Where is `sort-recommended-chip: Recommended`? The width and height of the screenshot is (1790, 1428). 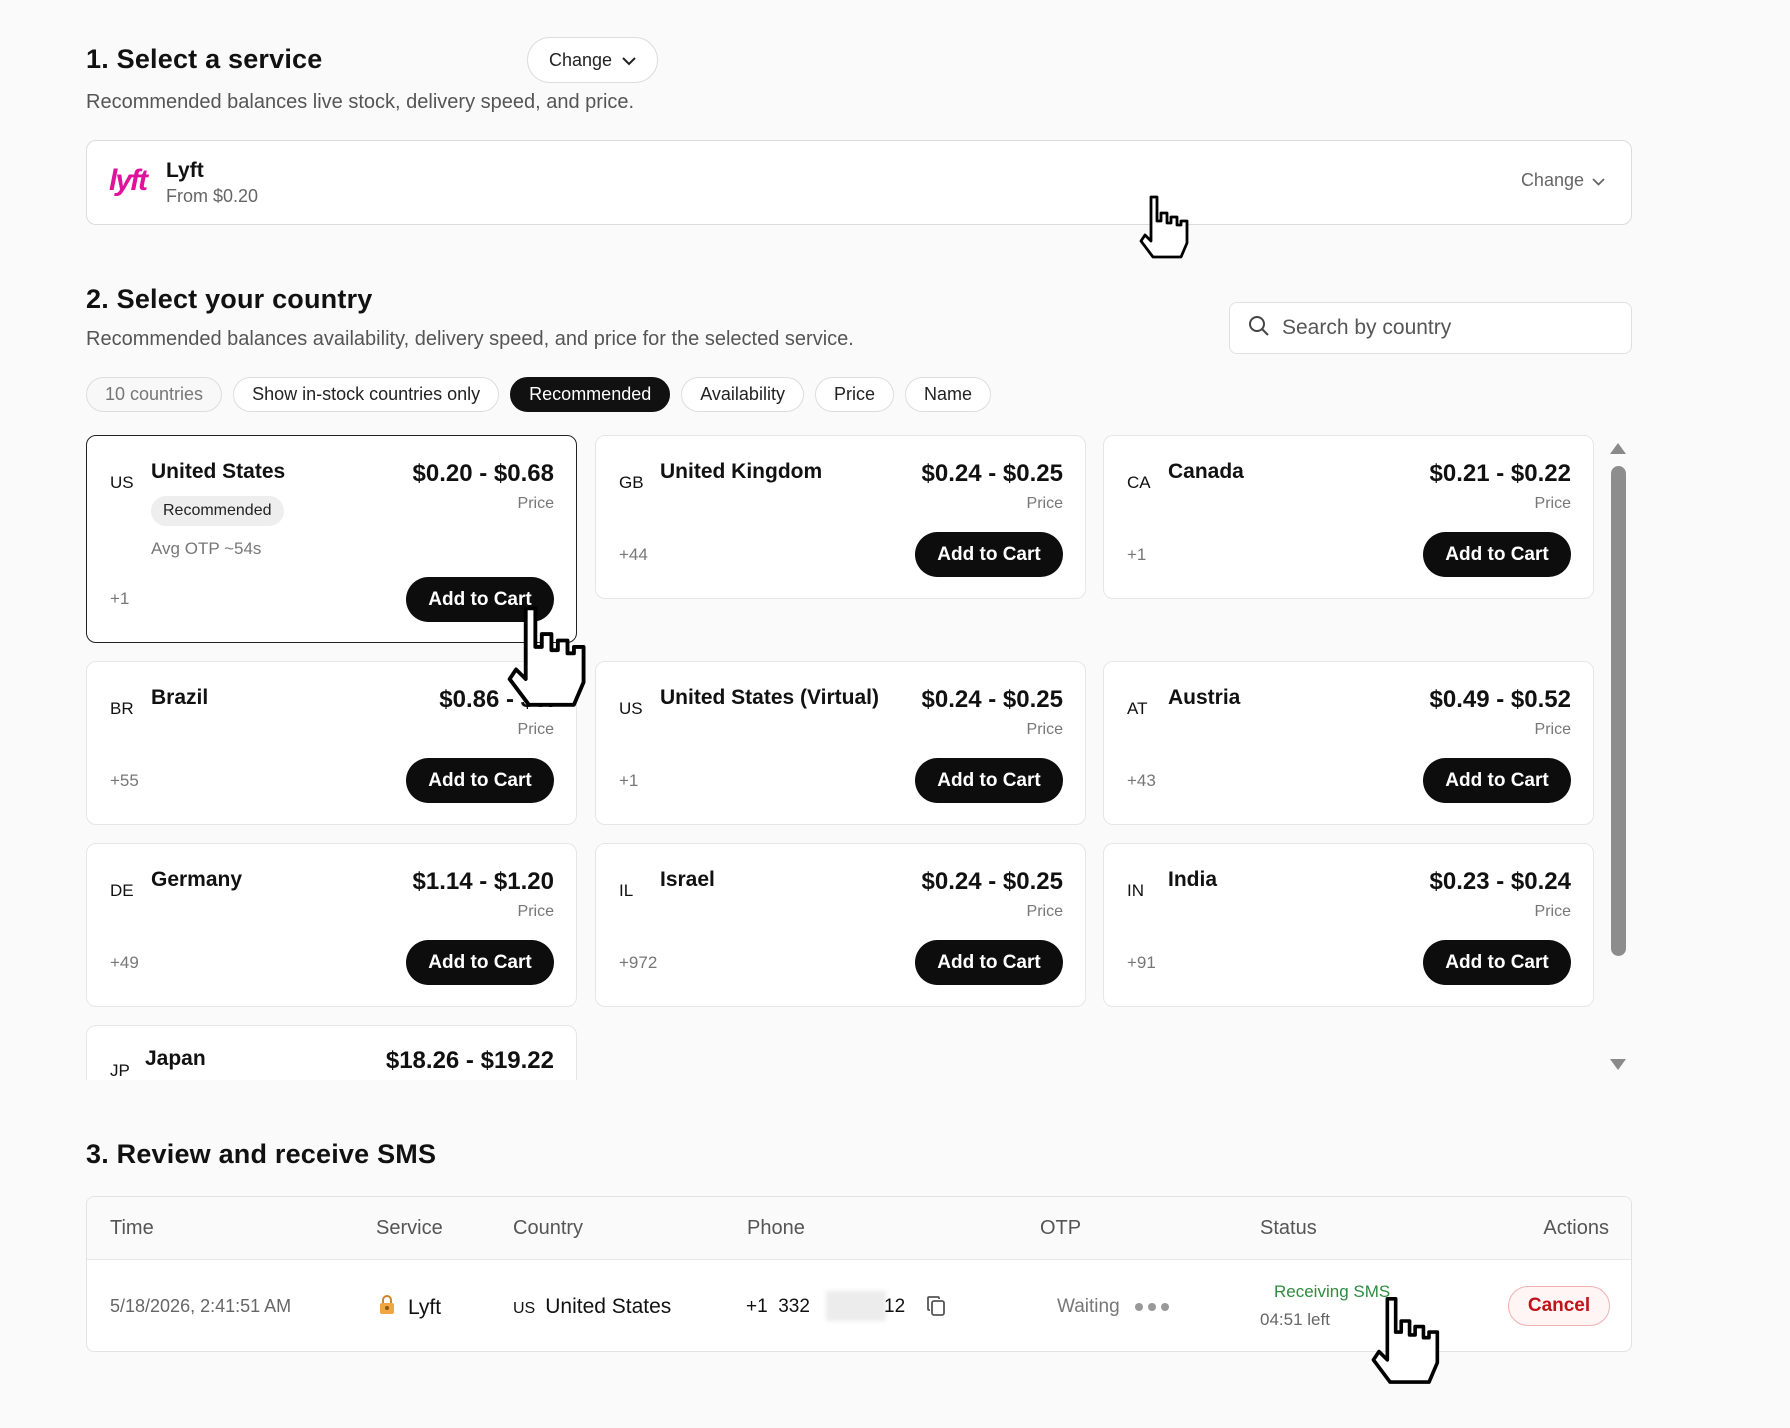
sort-recommended-chip: Recommended is located at coordinates (590, 394).